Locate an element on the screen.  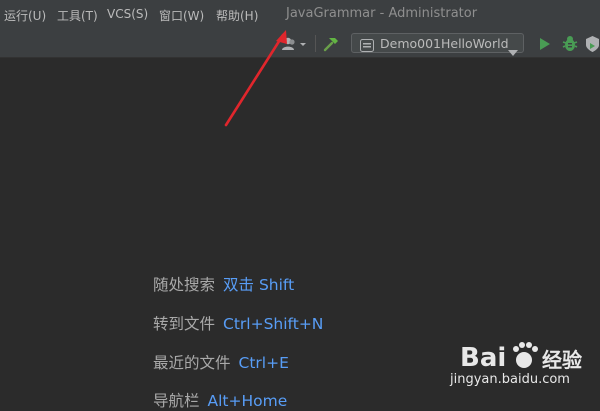
baidu-watermark-logo: Bai 经验 is located at coordinates (528, 367).